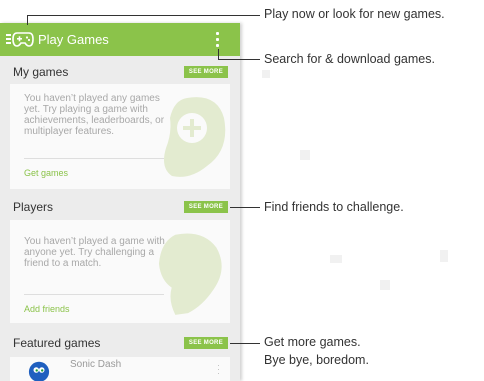 Image resolution: width=484 pixels, height=381 pixels. Describe the element at coordinates (120, 343) in the screenshot. I see `section-header-featured: Featured games SEE MORE` at that location.